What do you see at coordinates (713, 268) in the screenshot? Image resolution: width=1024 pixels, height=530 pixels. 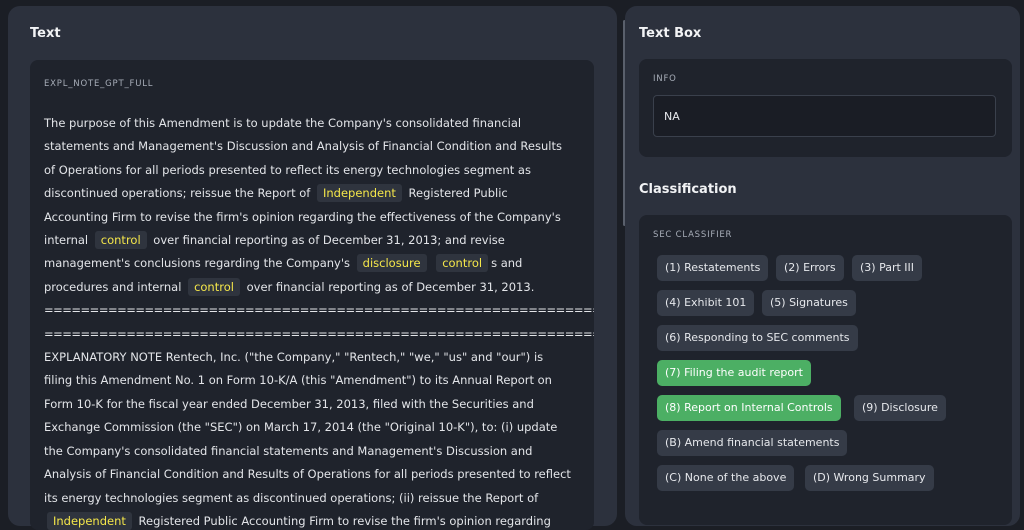 I see `classifier-option: (1) Restatements` at bounding box center [713, 268].